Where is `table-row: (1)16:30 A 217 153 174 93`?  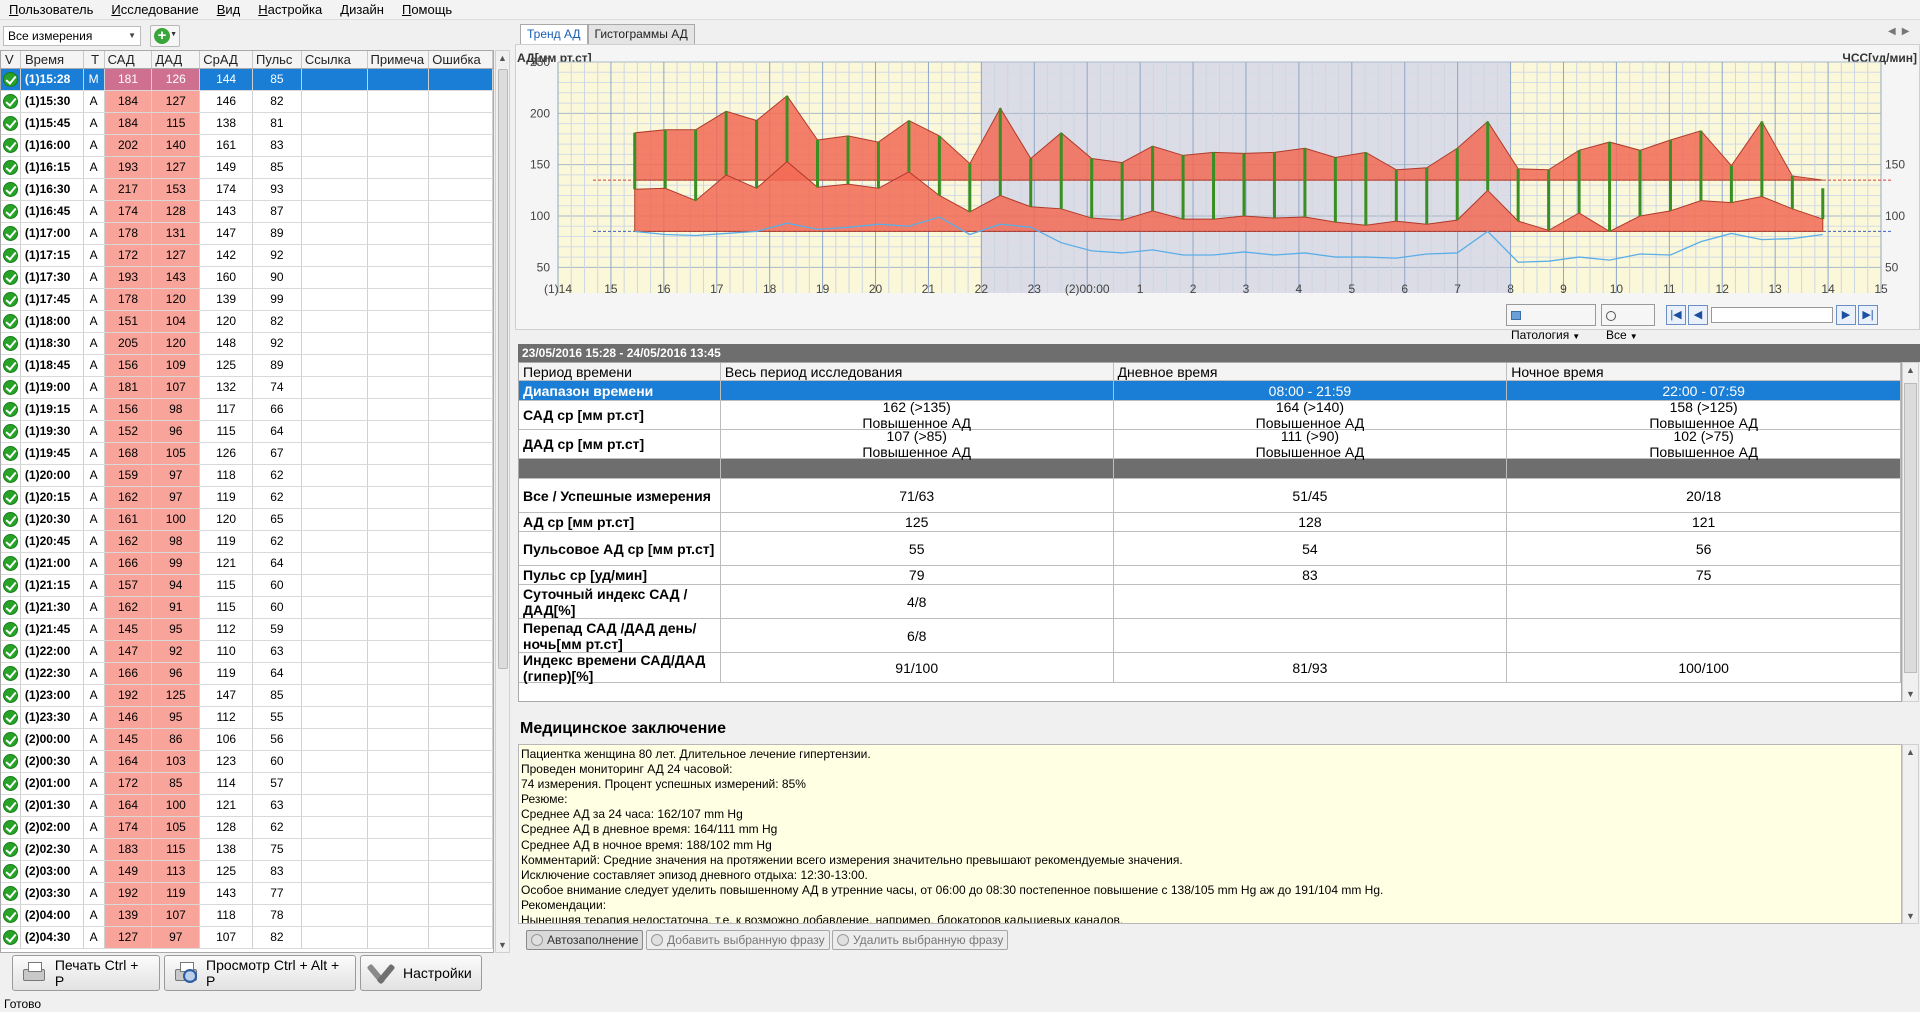
table-row: (1)16:30 A 217 153 174 93 is located at coordinates (247, 190).